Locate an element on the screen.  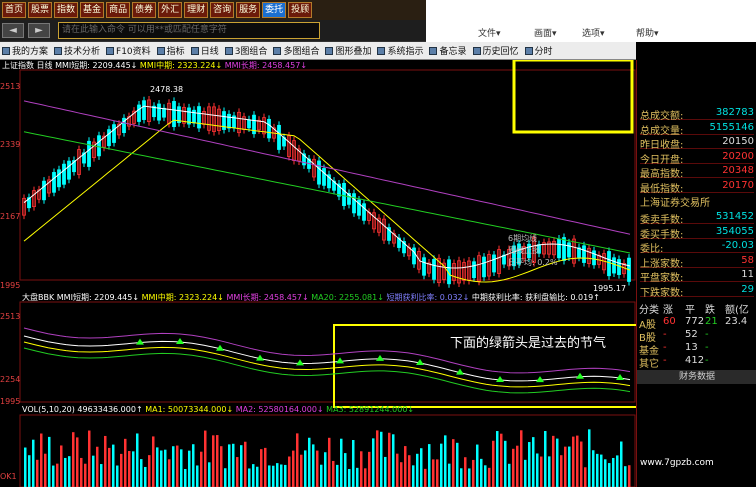
file-menu: 文件▾ is located at coordinates (489, 32).